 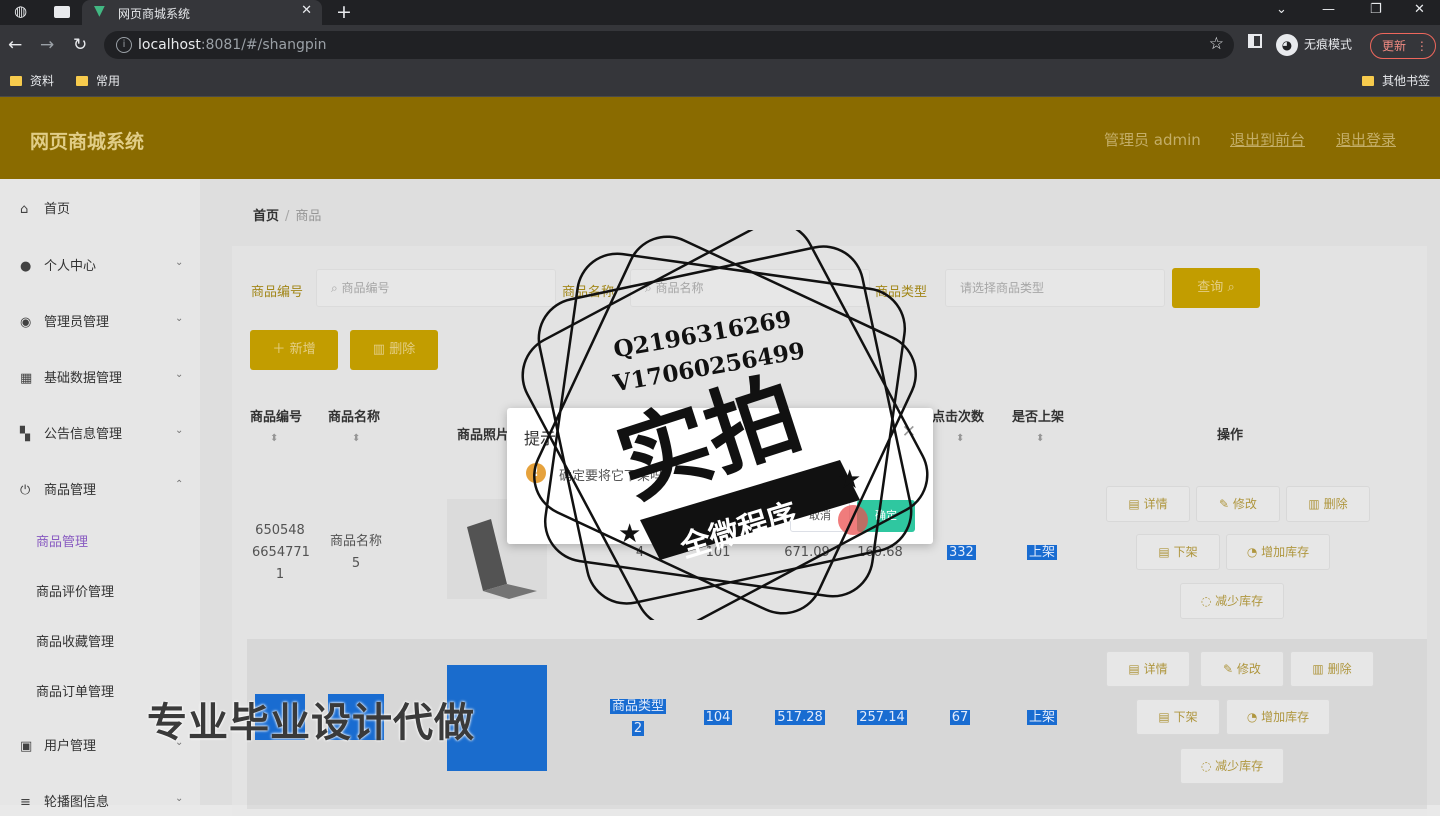 What do you see at coordinates (1328, 9) in the screenshot?
I see `minimize-icon: —` at bounding box center [1328, 9].